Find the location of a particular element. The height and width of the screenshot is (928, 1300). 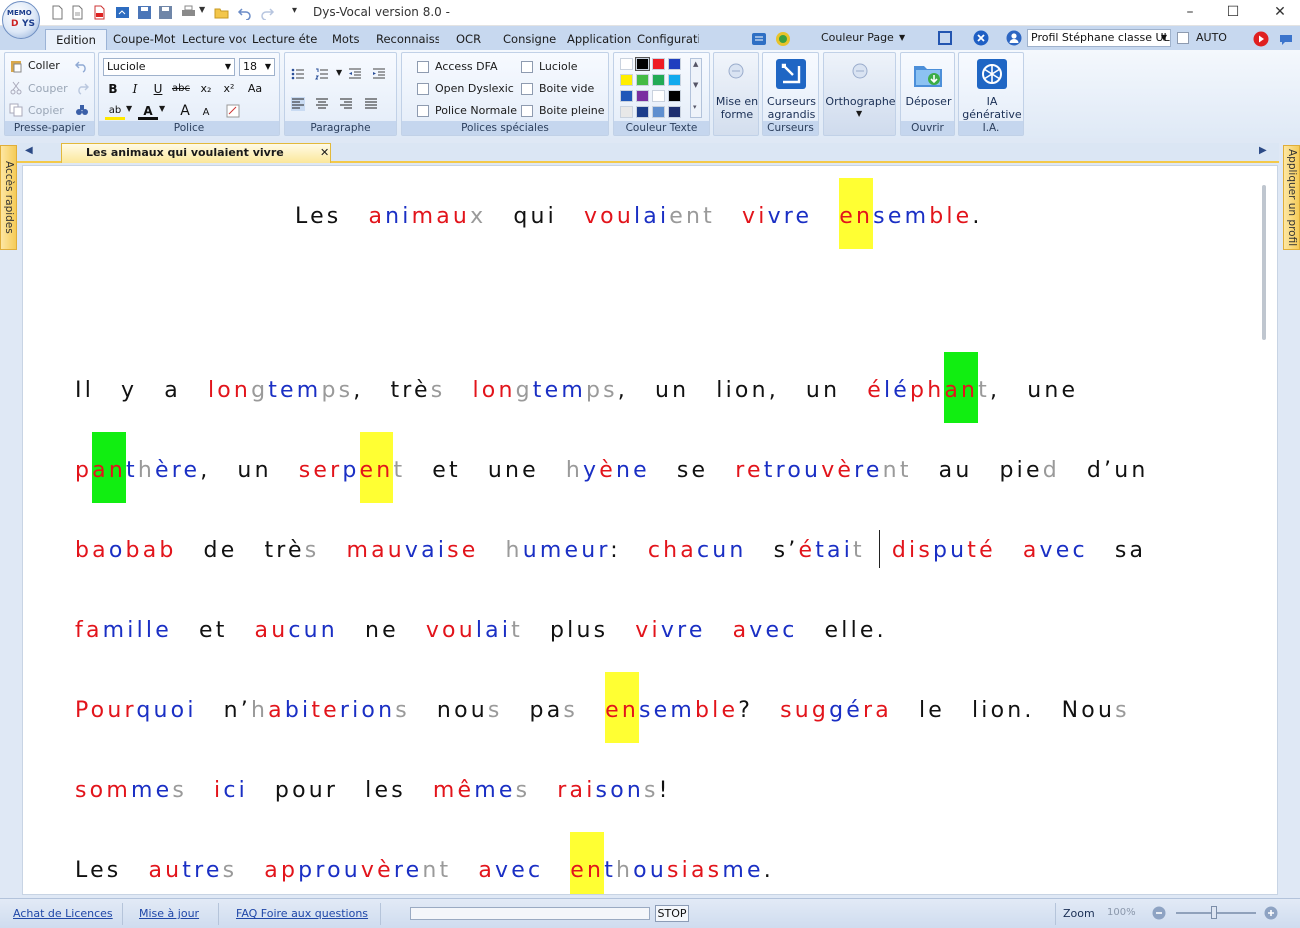

ia-generative-button: IA générative is located at coordinates (992, 108).